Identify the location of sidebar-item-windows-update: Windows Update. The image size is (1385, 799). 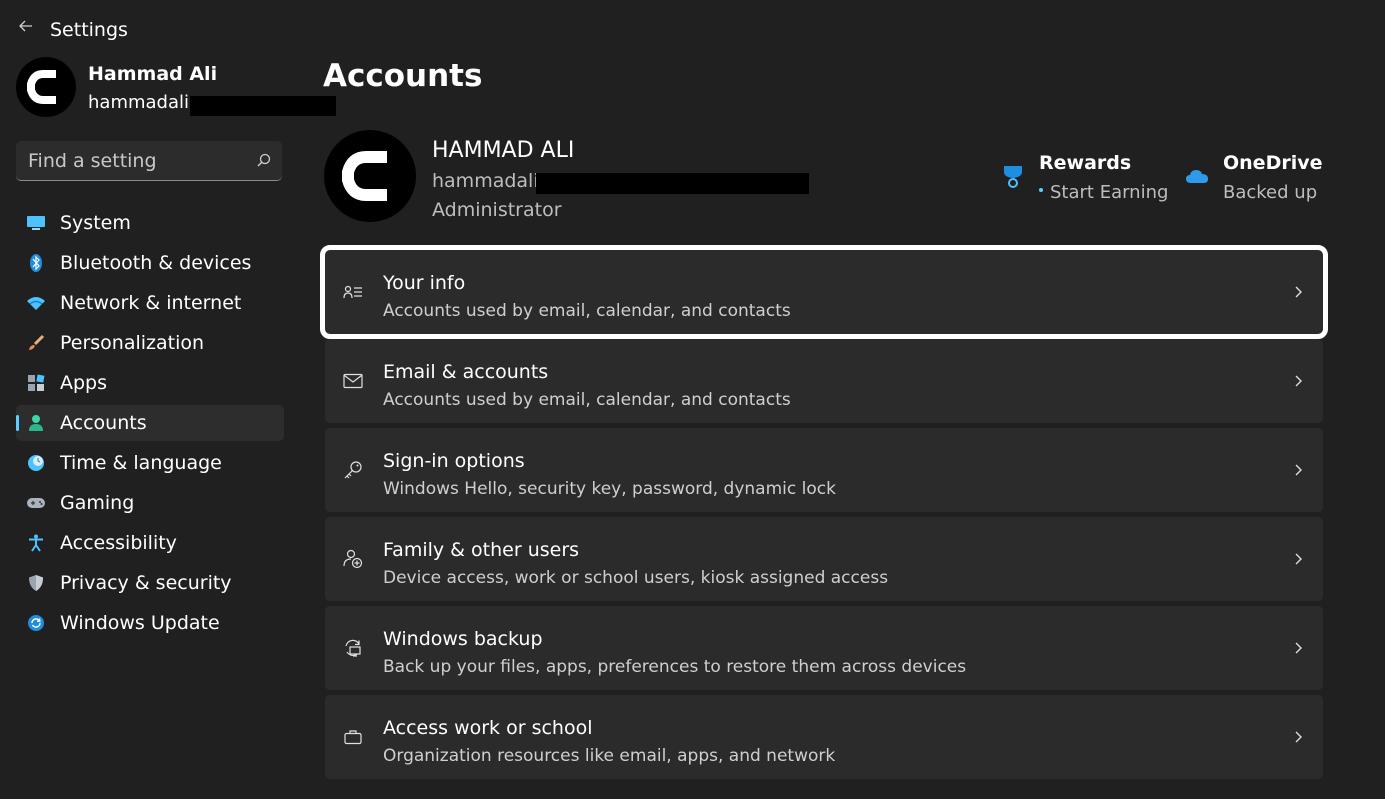
(150, 623).